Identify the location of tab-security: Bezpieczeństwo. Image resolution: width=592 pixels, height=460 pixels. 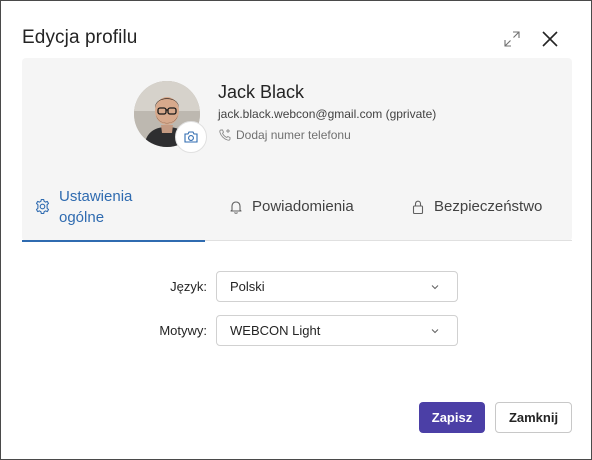
(476, 206).